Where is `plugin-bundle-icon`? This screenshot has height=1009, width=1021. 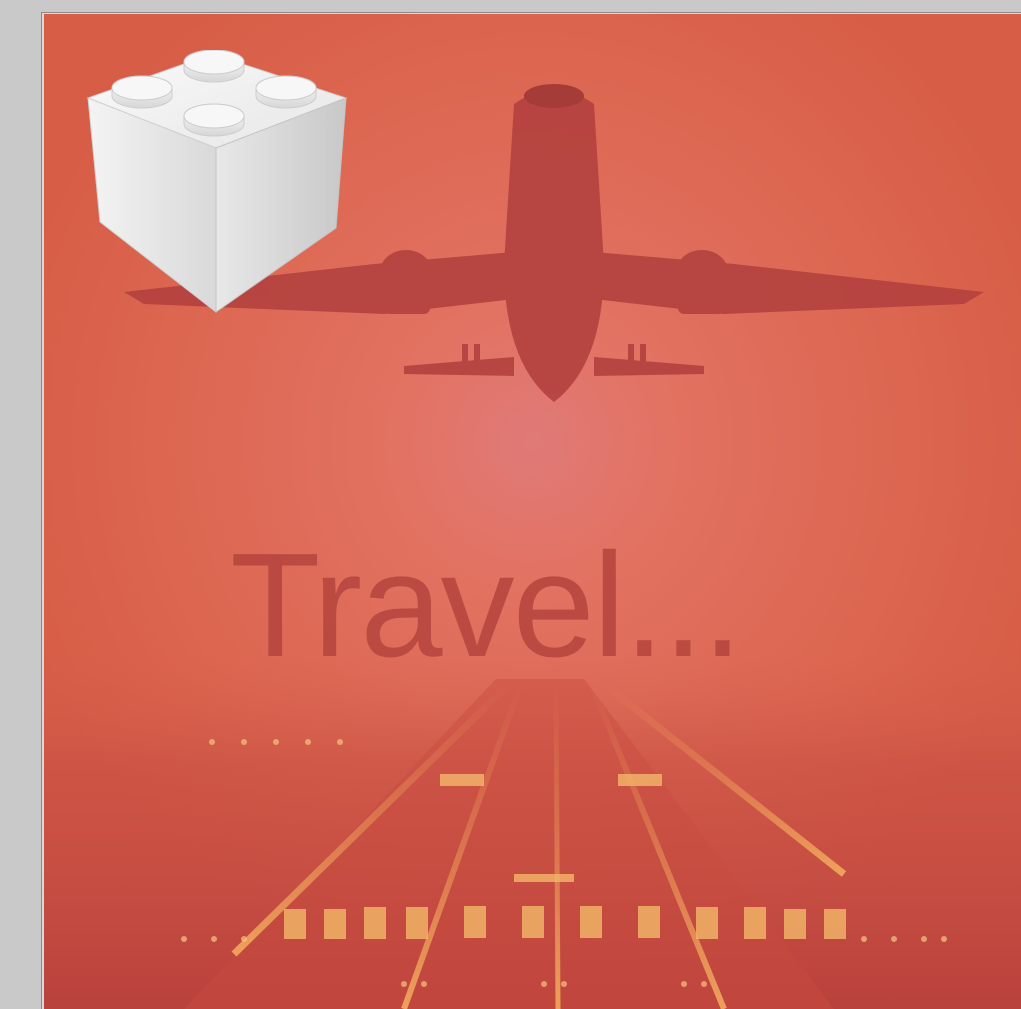 plugin-bundle-icon is located at coordinates (217, 182).